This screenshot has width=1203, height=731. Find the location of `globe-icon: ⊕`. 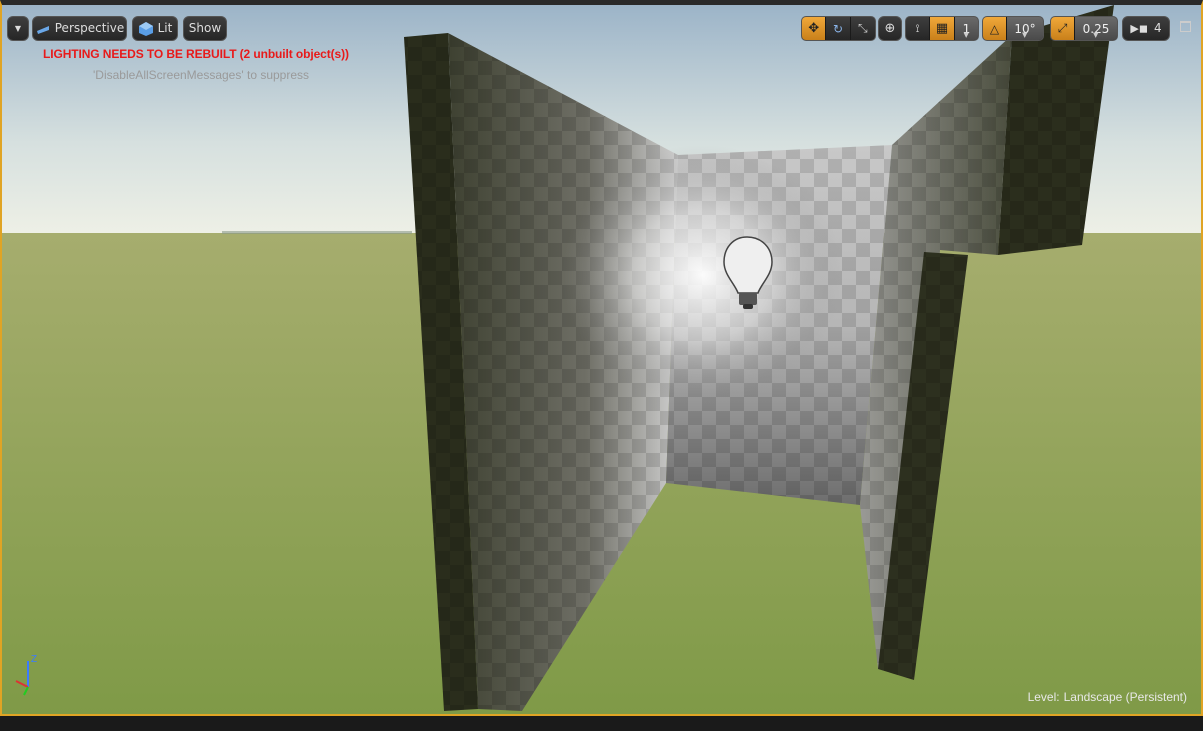

globe-icon: ⊕ is located at coordinates (890, 28).